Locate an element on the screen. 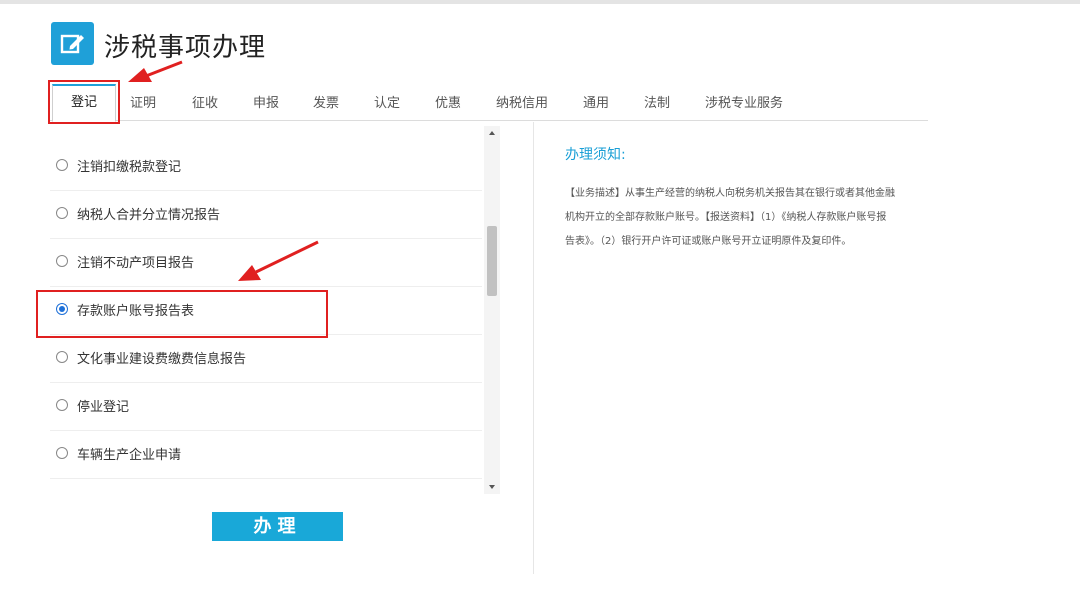 The width and height of the screenshot is (1080, 606). radio-button-checked is located at coordinates (62, 309).